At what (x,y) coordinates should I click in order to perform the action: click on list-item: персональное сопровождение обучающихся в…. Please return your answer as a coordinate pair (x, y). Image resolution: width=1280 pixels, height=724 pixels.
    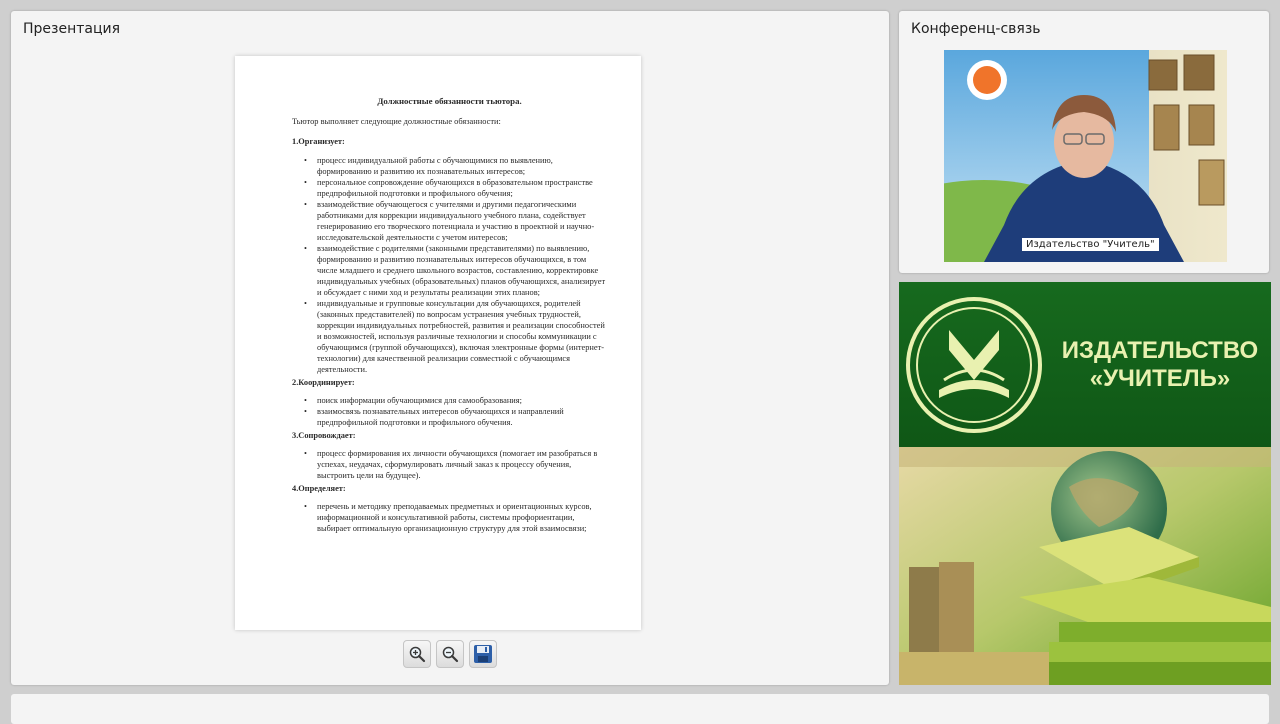
    Looking at the image, I should click on (449, 188).